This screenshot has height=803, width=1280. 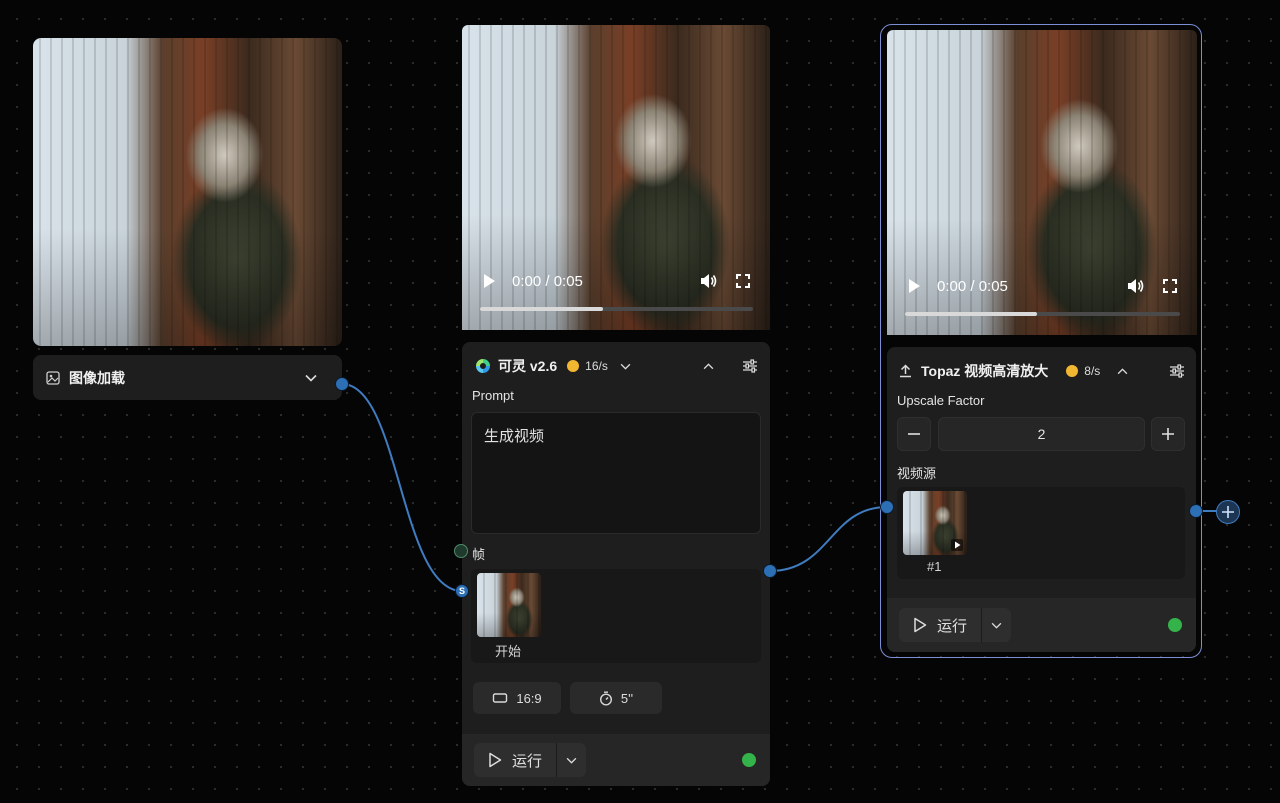 I want to click on kling-run-button-group: 运行, so click(x=530, y=760).